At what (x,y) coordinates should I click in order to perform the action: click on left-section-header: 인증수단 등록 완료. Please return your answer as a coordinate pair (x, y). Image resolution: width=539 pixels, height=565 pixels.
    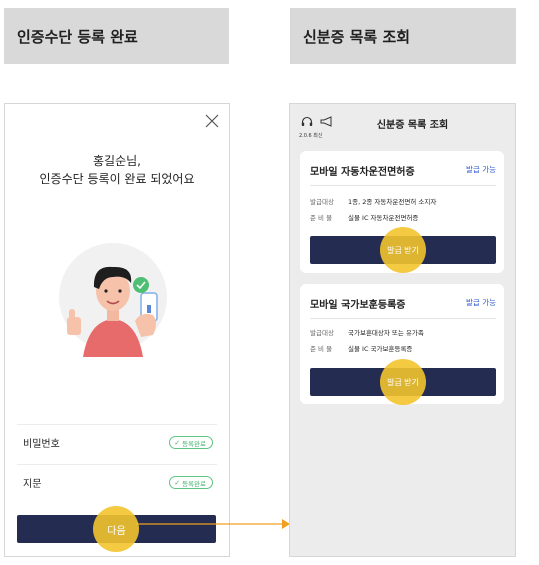
    Looking at the image, I should click on (116, 36).